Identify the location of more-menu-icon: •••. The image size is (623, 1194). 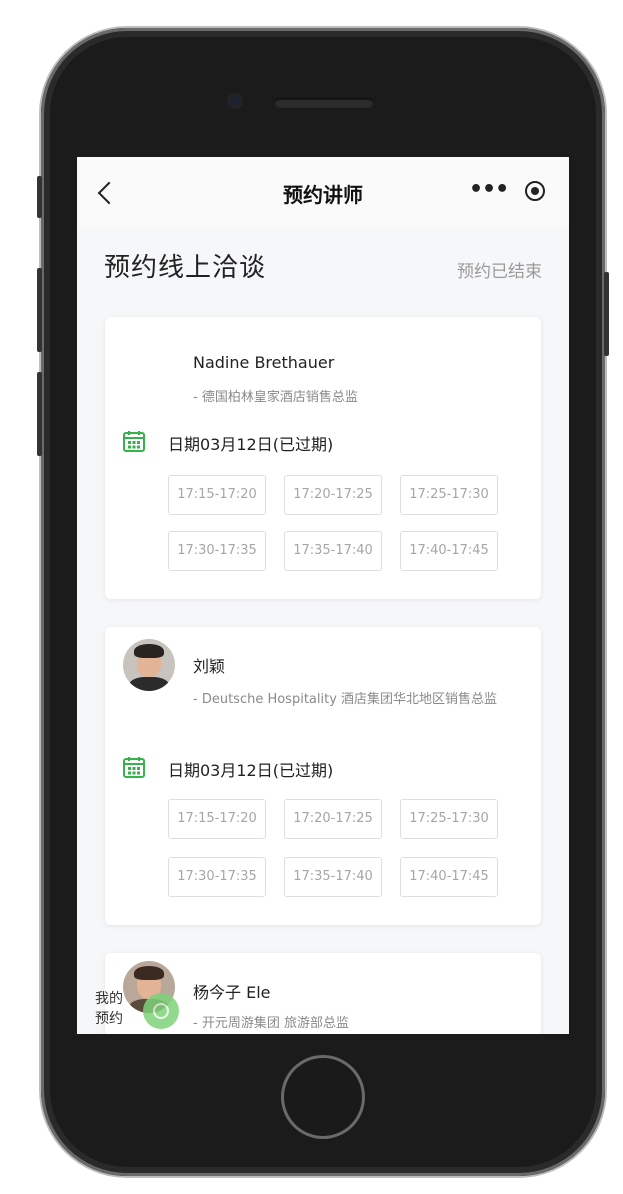
(489, 189).